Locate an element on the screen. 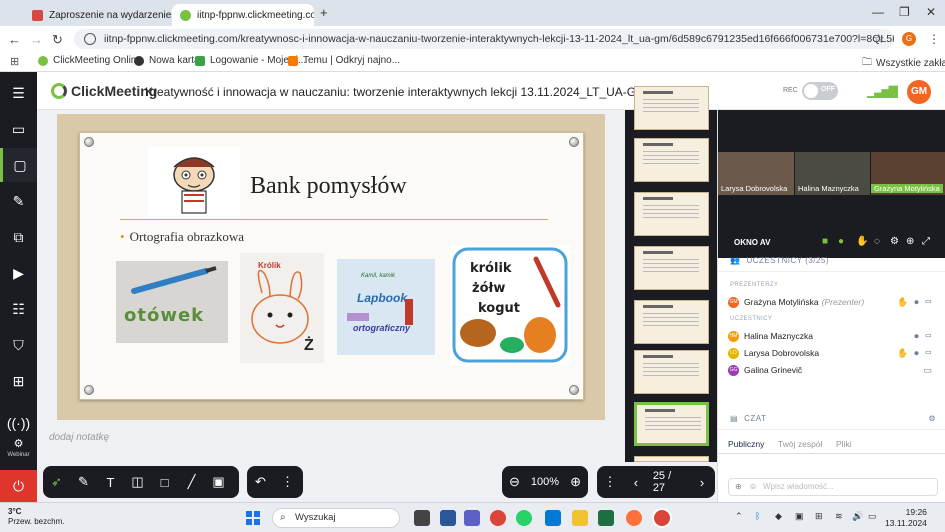  forward-icon: → is located at coordinates (36, 39).